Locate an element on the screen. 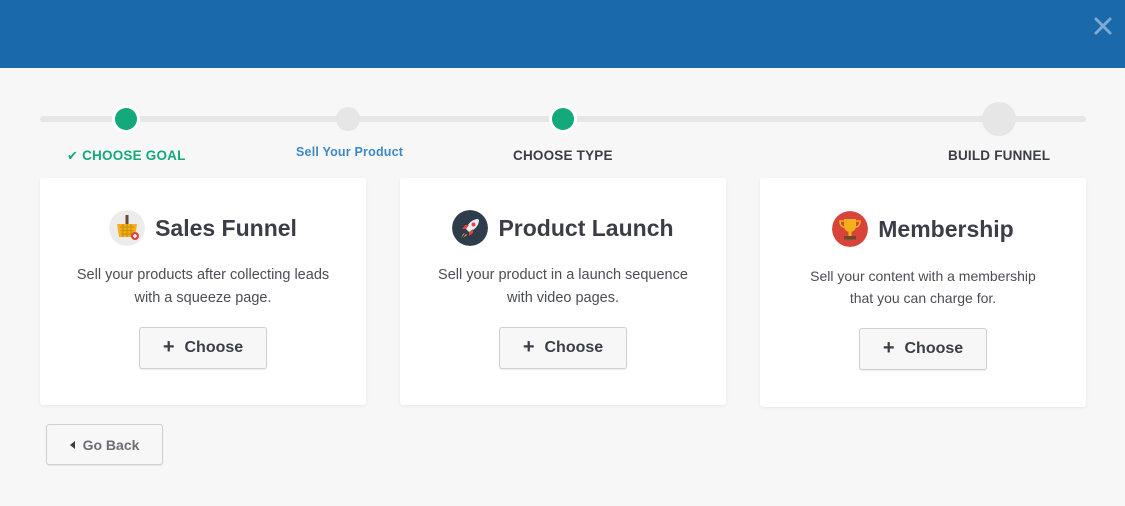  step-dot-choose-goal is located at coordinates (126, 119).